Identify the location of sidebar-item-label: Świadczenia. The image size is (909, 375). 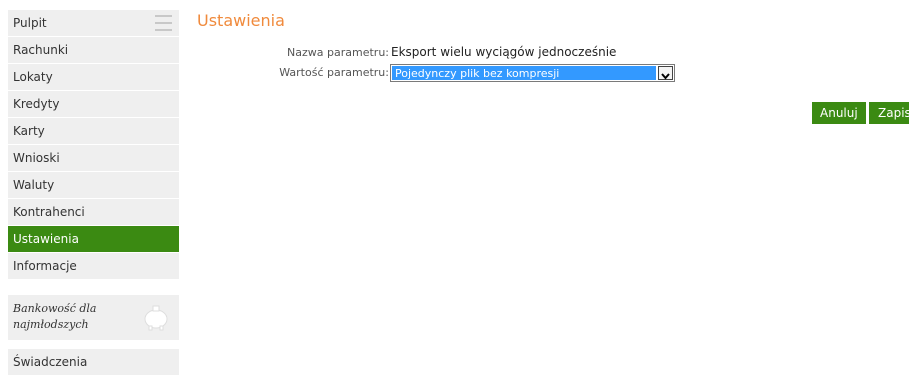
(50, 362).